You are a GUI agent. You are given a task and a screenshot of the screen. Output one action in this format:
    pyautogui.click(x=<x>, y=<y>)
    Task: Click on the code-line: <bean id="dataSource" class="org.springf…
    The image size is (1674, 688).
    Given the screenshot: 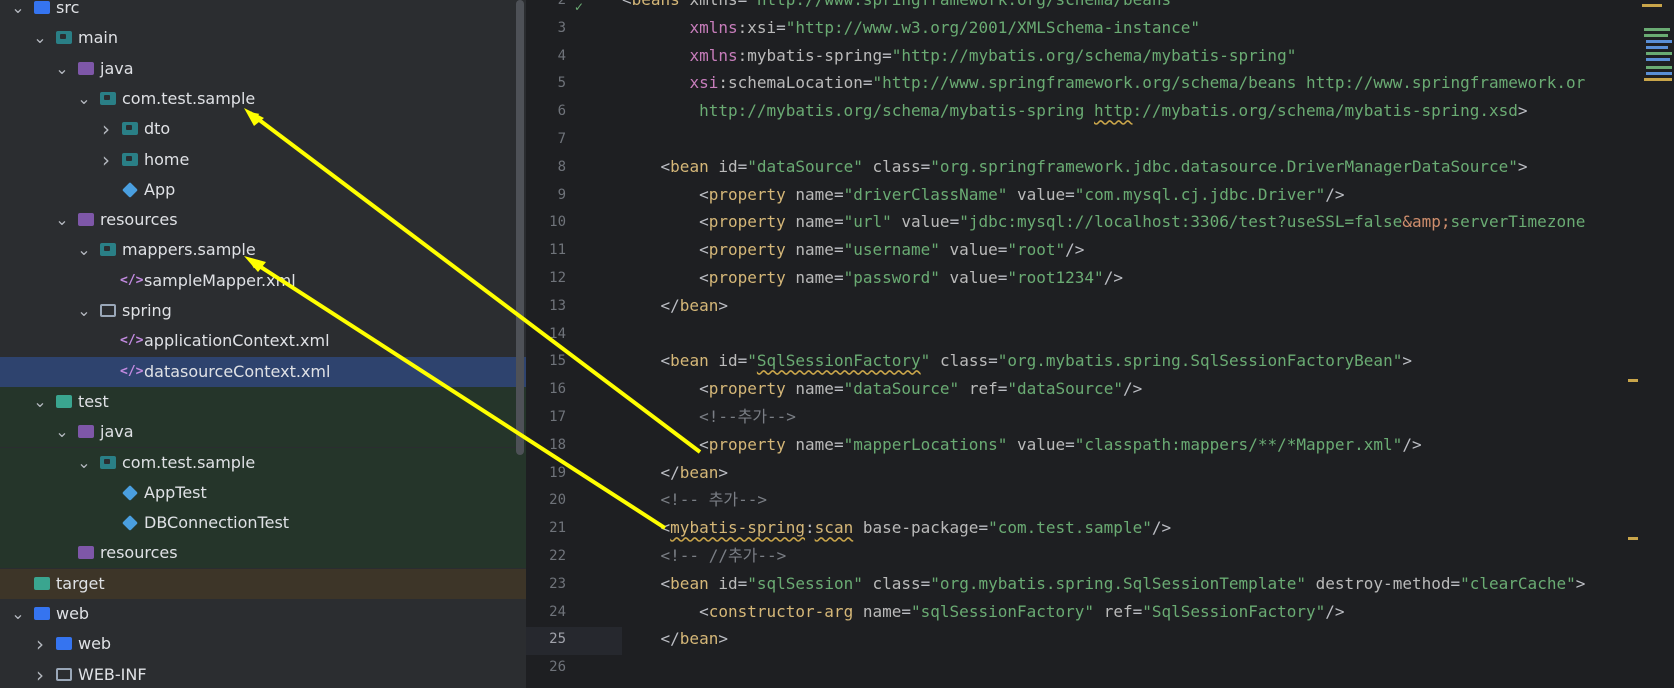 What is the action you would take?
    pyautogui.click(x=1131, y=167)
    